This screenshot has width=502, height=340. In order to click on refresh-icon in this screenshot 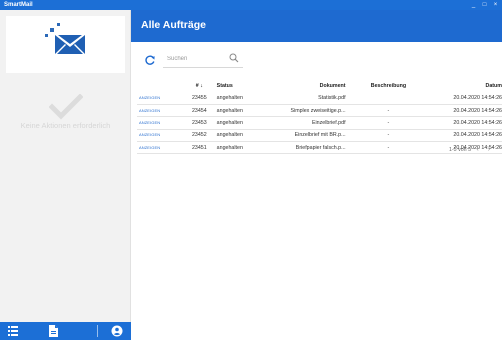, I will do `click(150, 60)`.